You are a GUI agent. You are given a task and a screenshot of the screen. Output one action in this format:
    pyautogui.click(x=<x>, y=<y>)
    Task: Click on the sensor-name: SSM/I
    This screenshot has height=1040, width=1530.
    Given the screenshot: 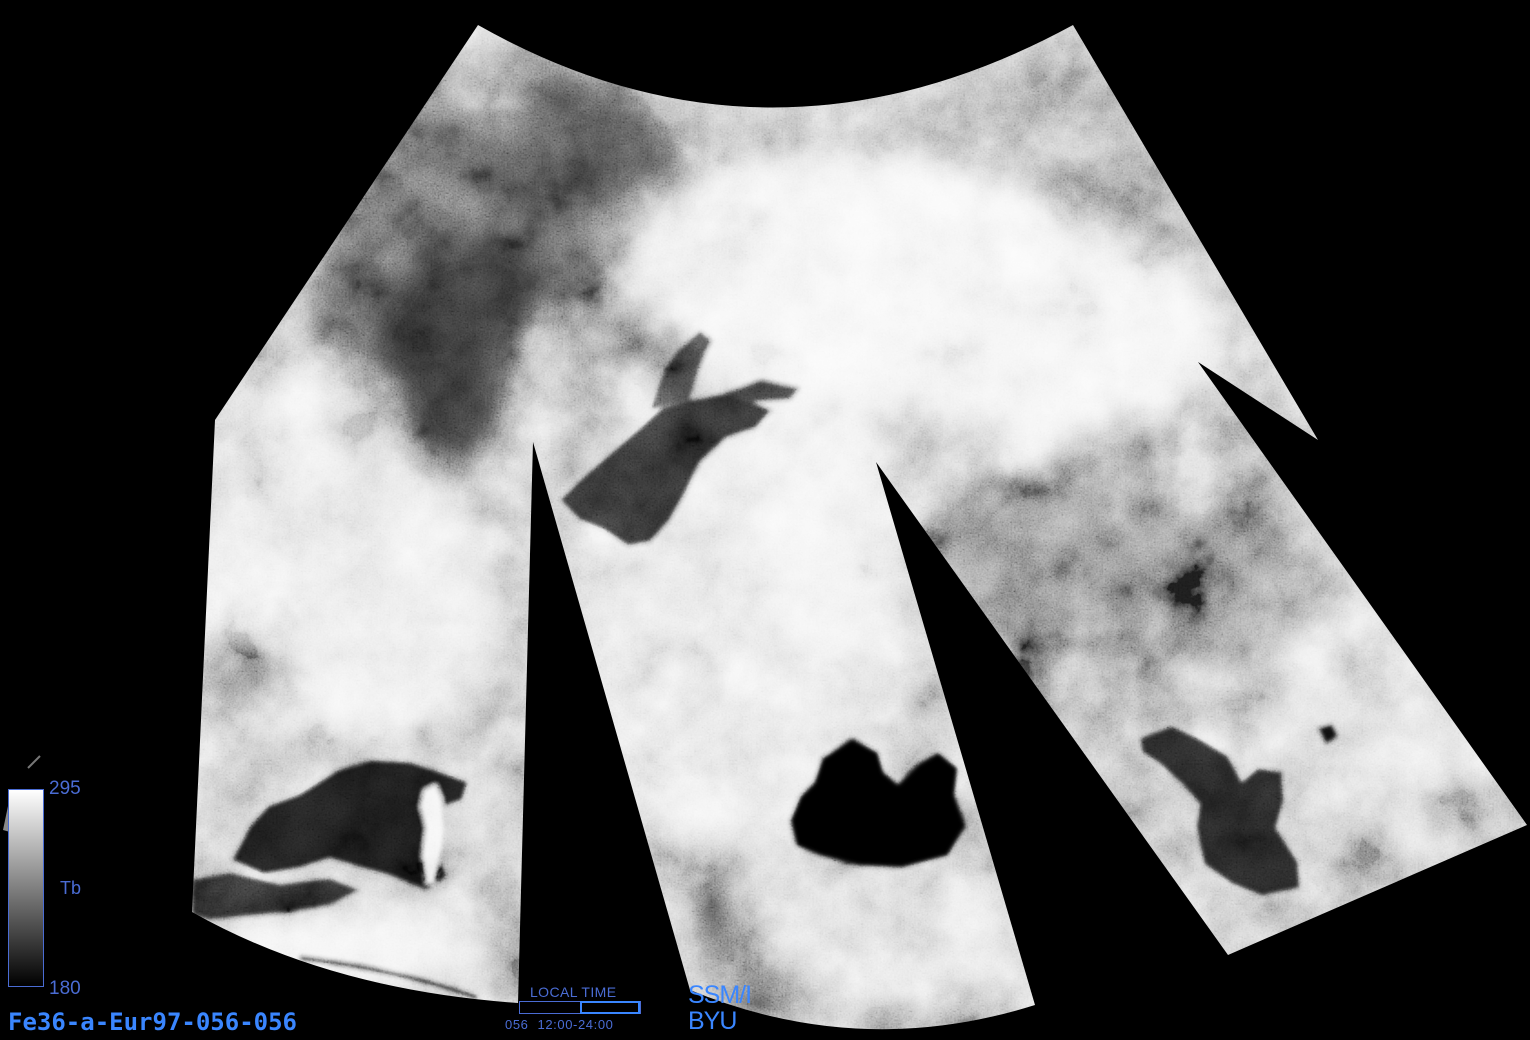 What is the action you would take?
    pyautogui.click(x=720, y=995)
    